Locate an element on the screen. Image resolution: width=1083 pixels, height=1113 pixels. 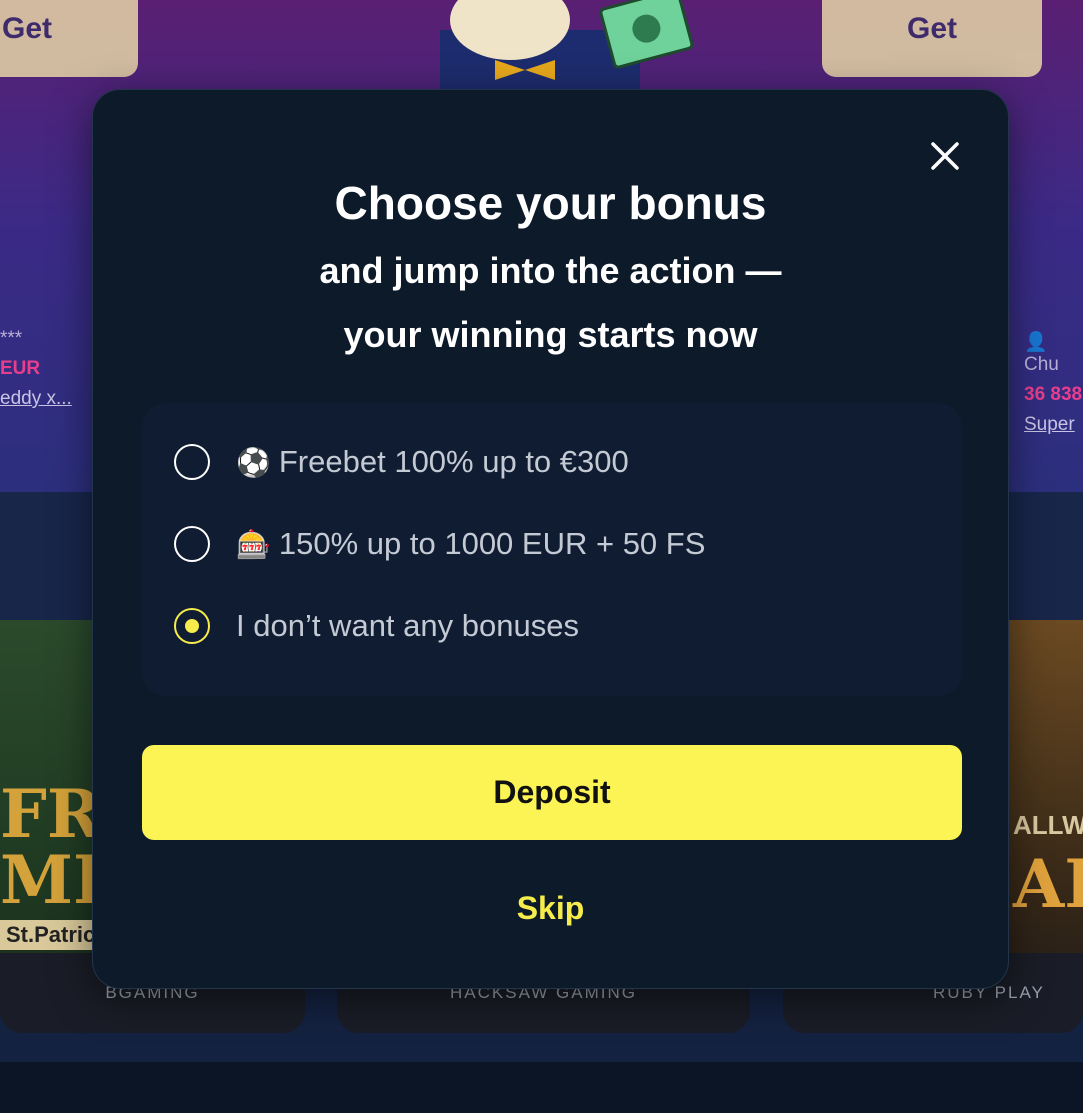
bonus-option-casino: 🎰 150% up to 1000 EUR + 50 FS is located at coordinates (439, 544).